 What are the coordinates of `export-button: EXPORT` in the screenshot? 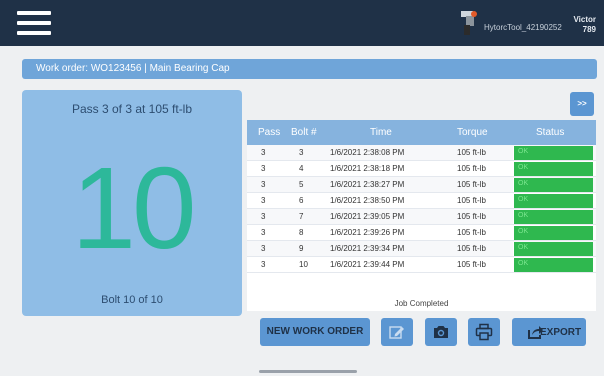 It's located at (549, 332).